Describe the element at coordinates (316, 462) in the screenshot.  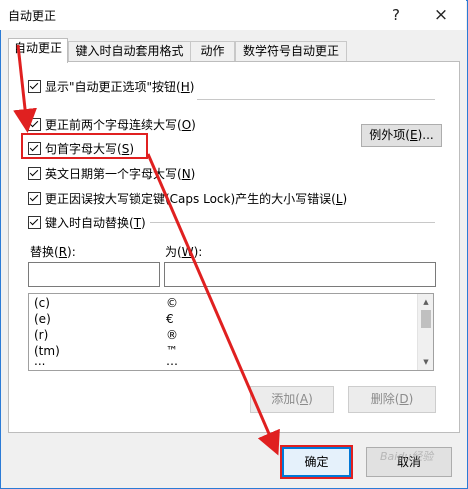
I see `highlight-box-ok` at that location.